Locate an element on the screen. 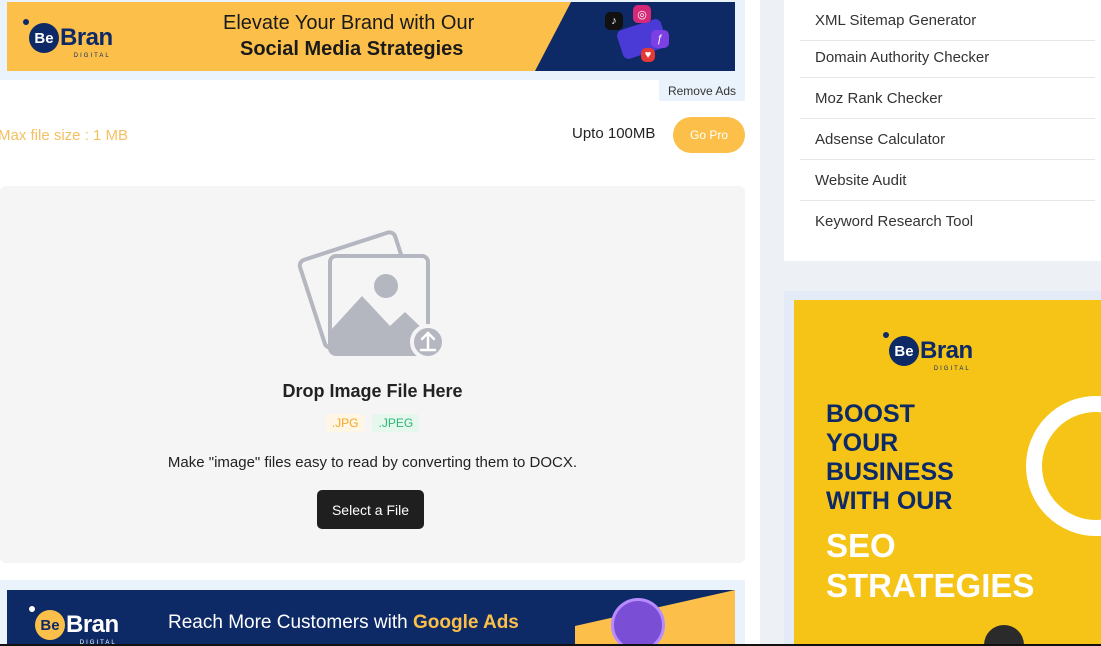 This screenshot has width=1101, height=646. top-ad-line1: Elevate Your Brand with Our is located at coordinates (349, 23).